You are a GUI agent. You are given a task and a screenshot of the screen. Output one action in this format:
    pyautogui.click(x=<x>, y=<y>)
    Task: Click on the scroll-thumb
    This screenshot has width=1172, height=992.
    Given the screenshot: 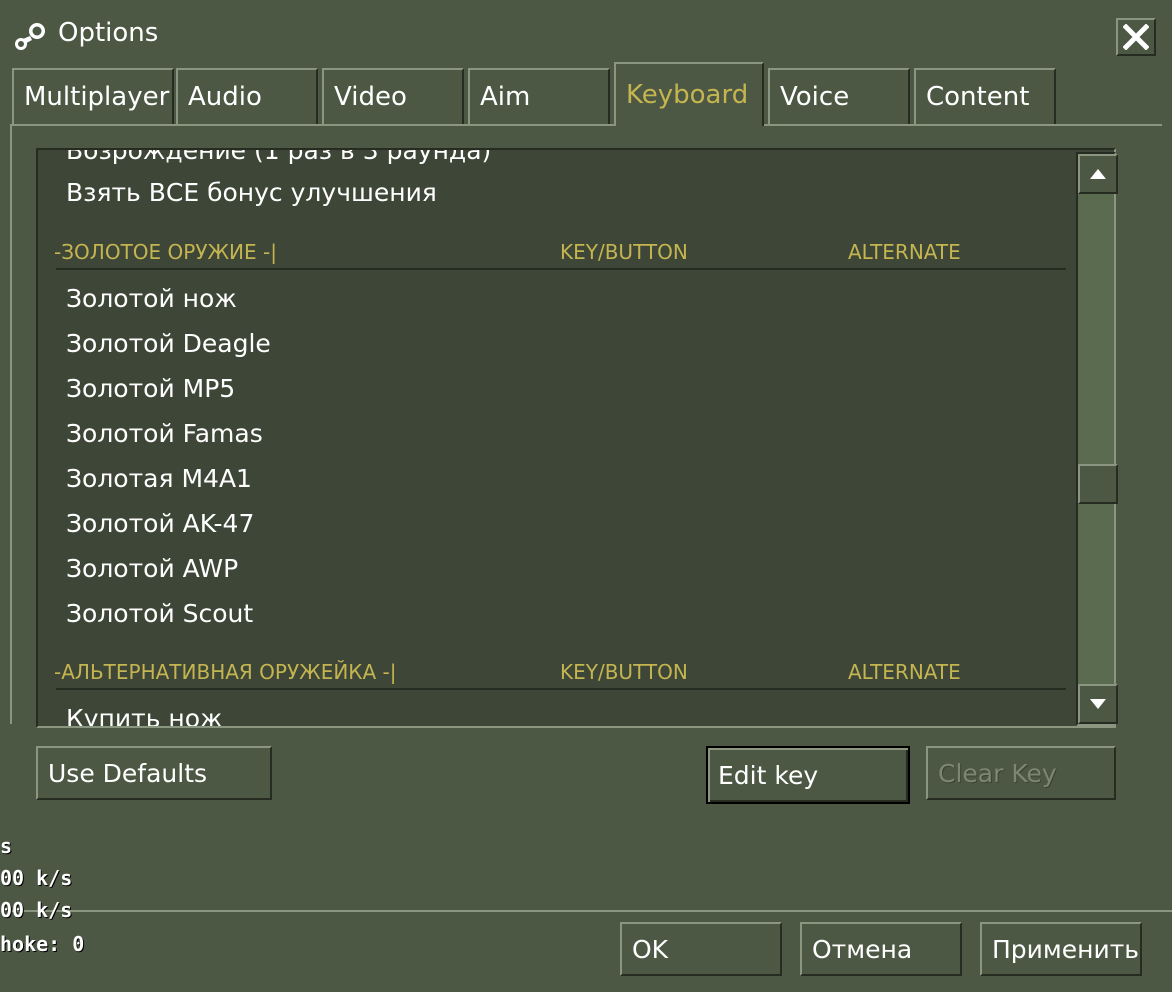 What is the action you would take?
    pyautogui.click(x=1098, y=484)
    